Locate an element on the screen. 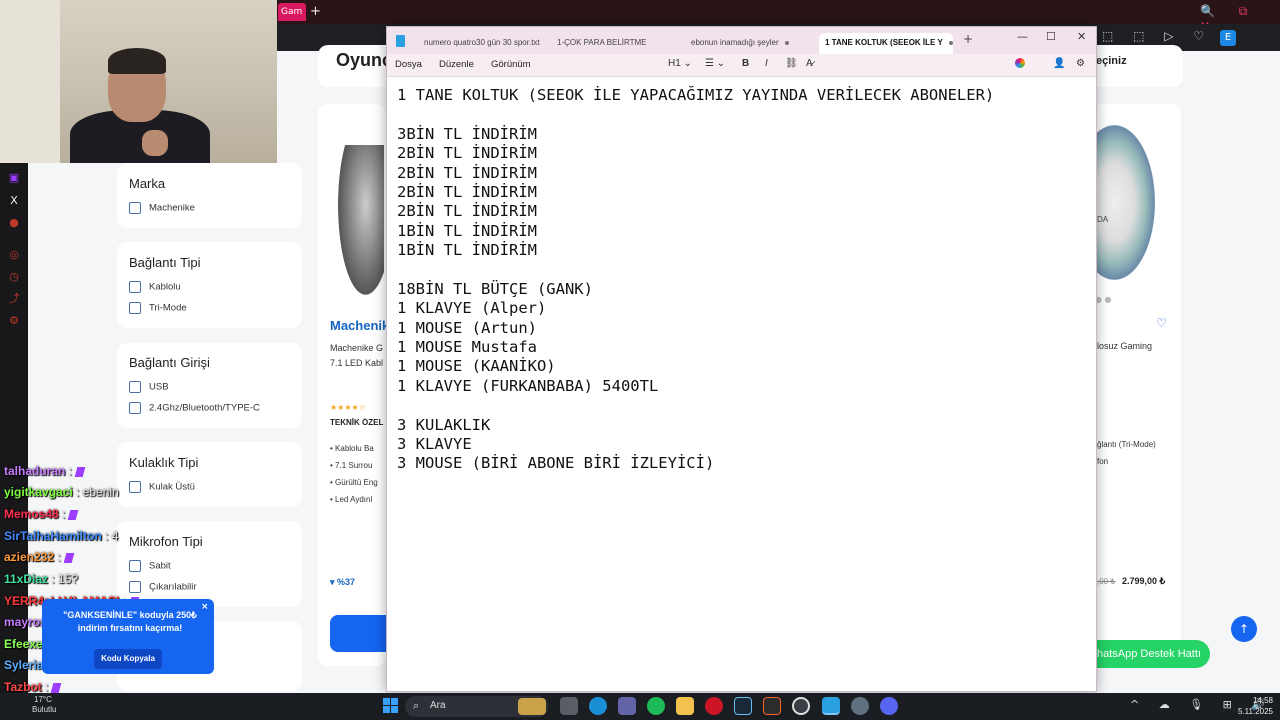 This screenshot has width=1280, height=720. discord-icon is located at coordinates (889, 706).